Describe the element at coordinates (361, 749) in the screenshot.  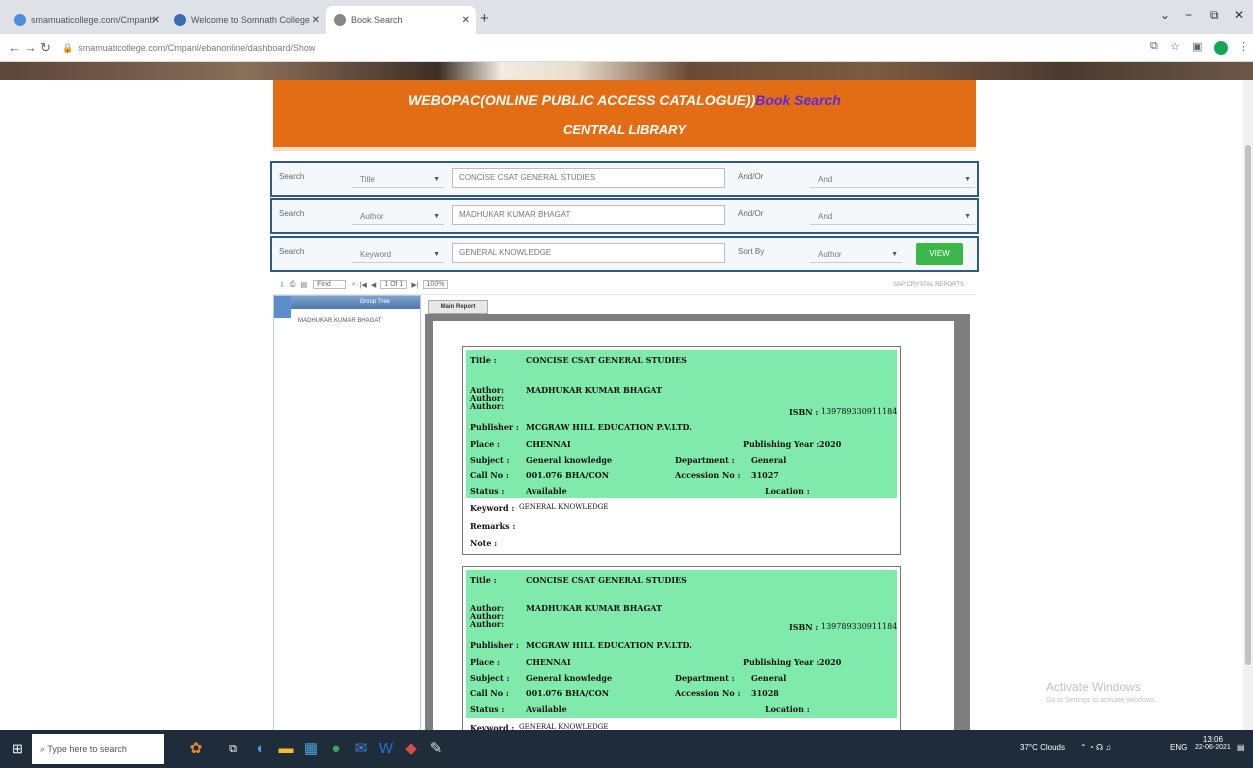
I see `mail-icon: ✉` at that location.